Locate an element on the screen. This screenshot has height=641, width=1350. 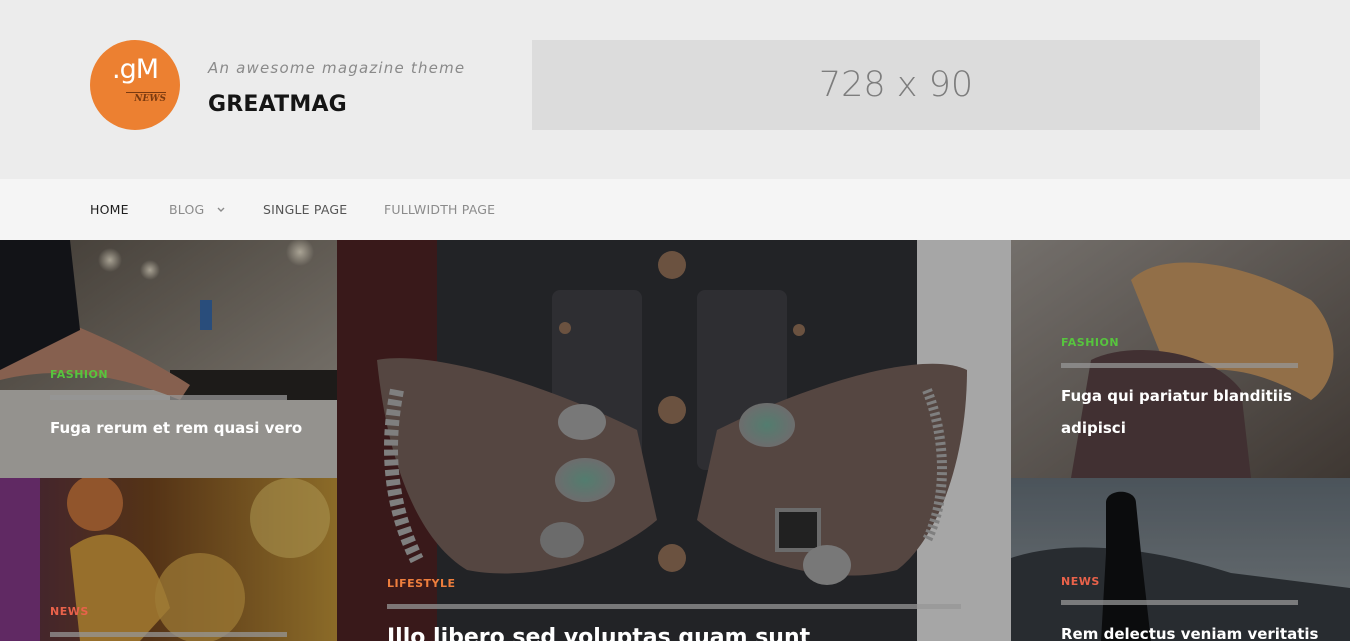
featured-post-tile: NEWS Rem delectus veniam veritatis is located at coordinates (1180, 559).